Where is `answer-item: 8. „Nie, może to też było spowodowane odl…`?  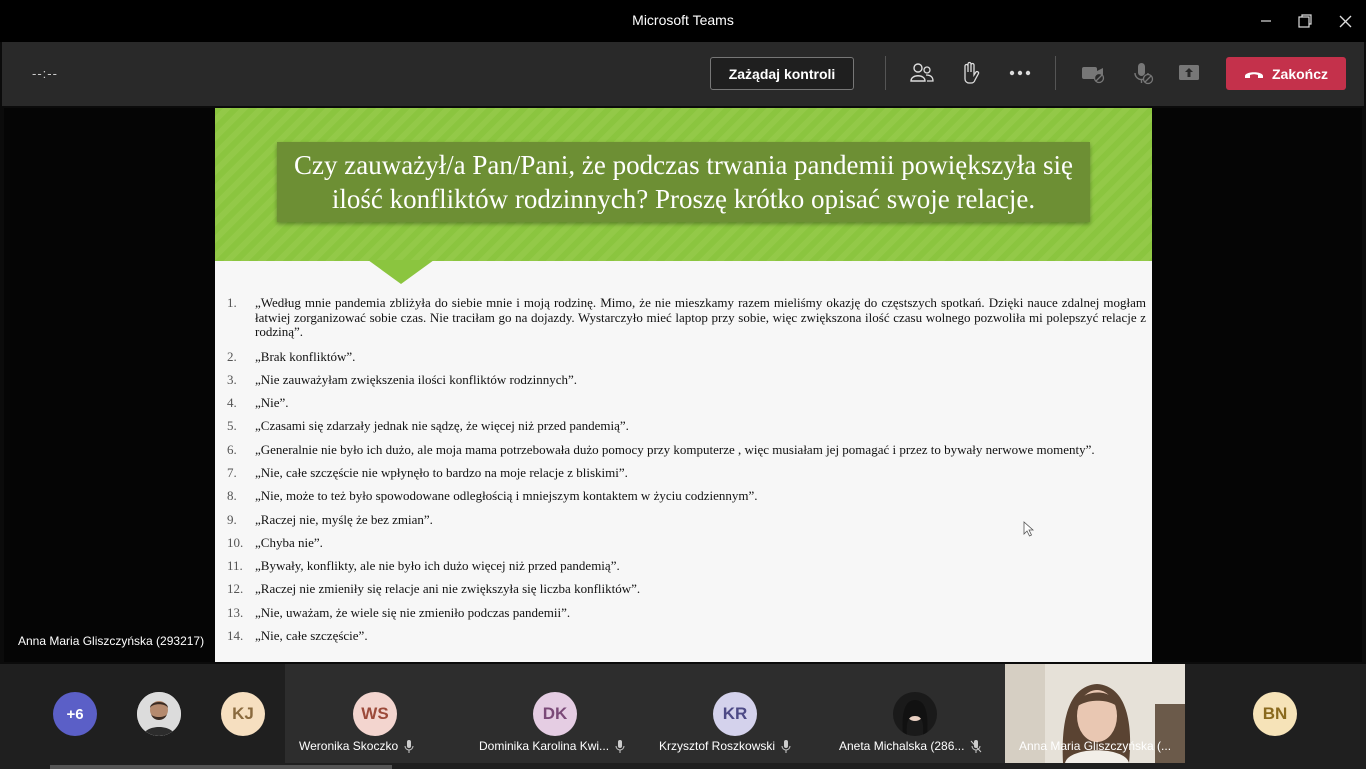
answer-item: 8. „Nie, może to też było spowodowane odl… is located at coordinates (683, 496).